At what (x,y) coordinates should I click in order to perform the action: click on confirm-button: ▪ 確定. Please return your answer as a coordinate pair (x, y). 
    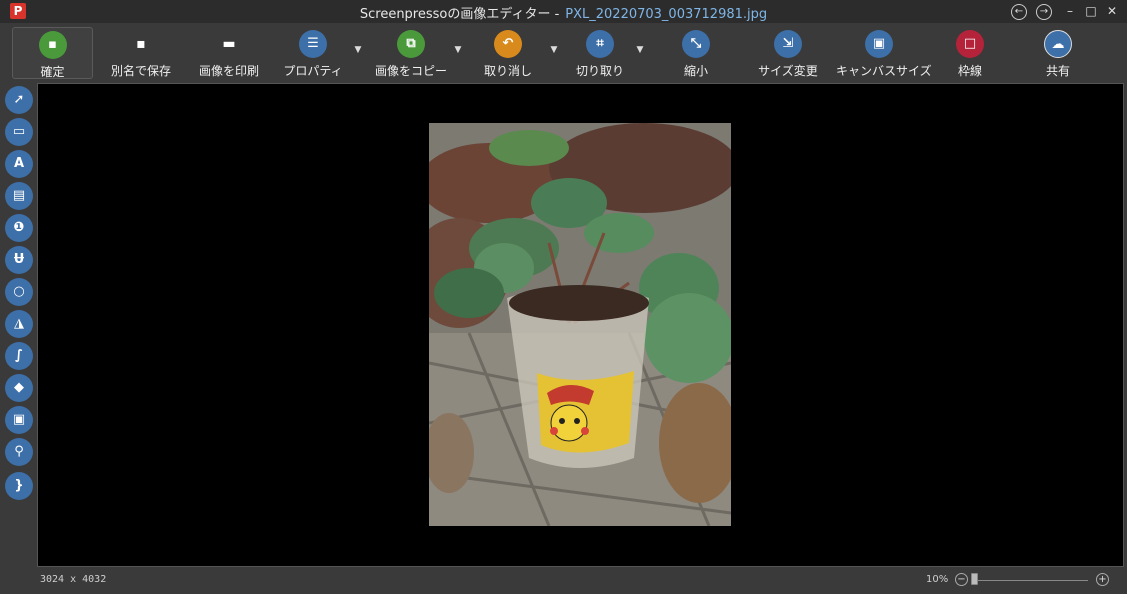
    Looking at the image, I should click on (52, 53).